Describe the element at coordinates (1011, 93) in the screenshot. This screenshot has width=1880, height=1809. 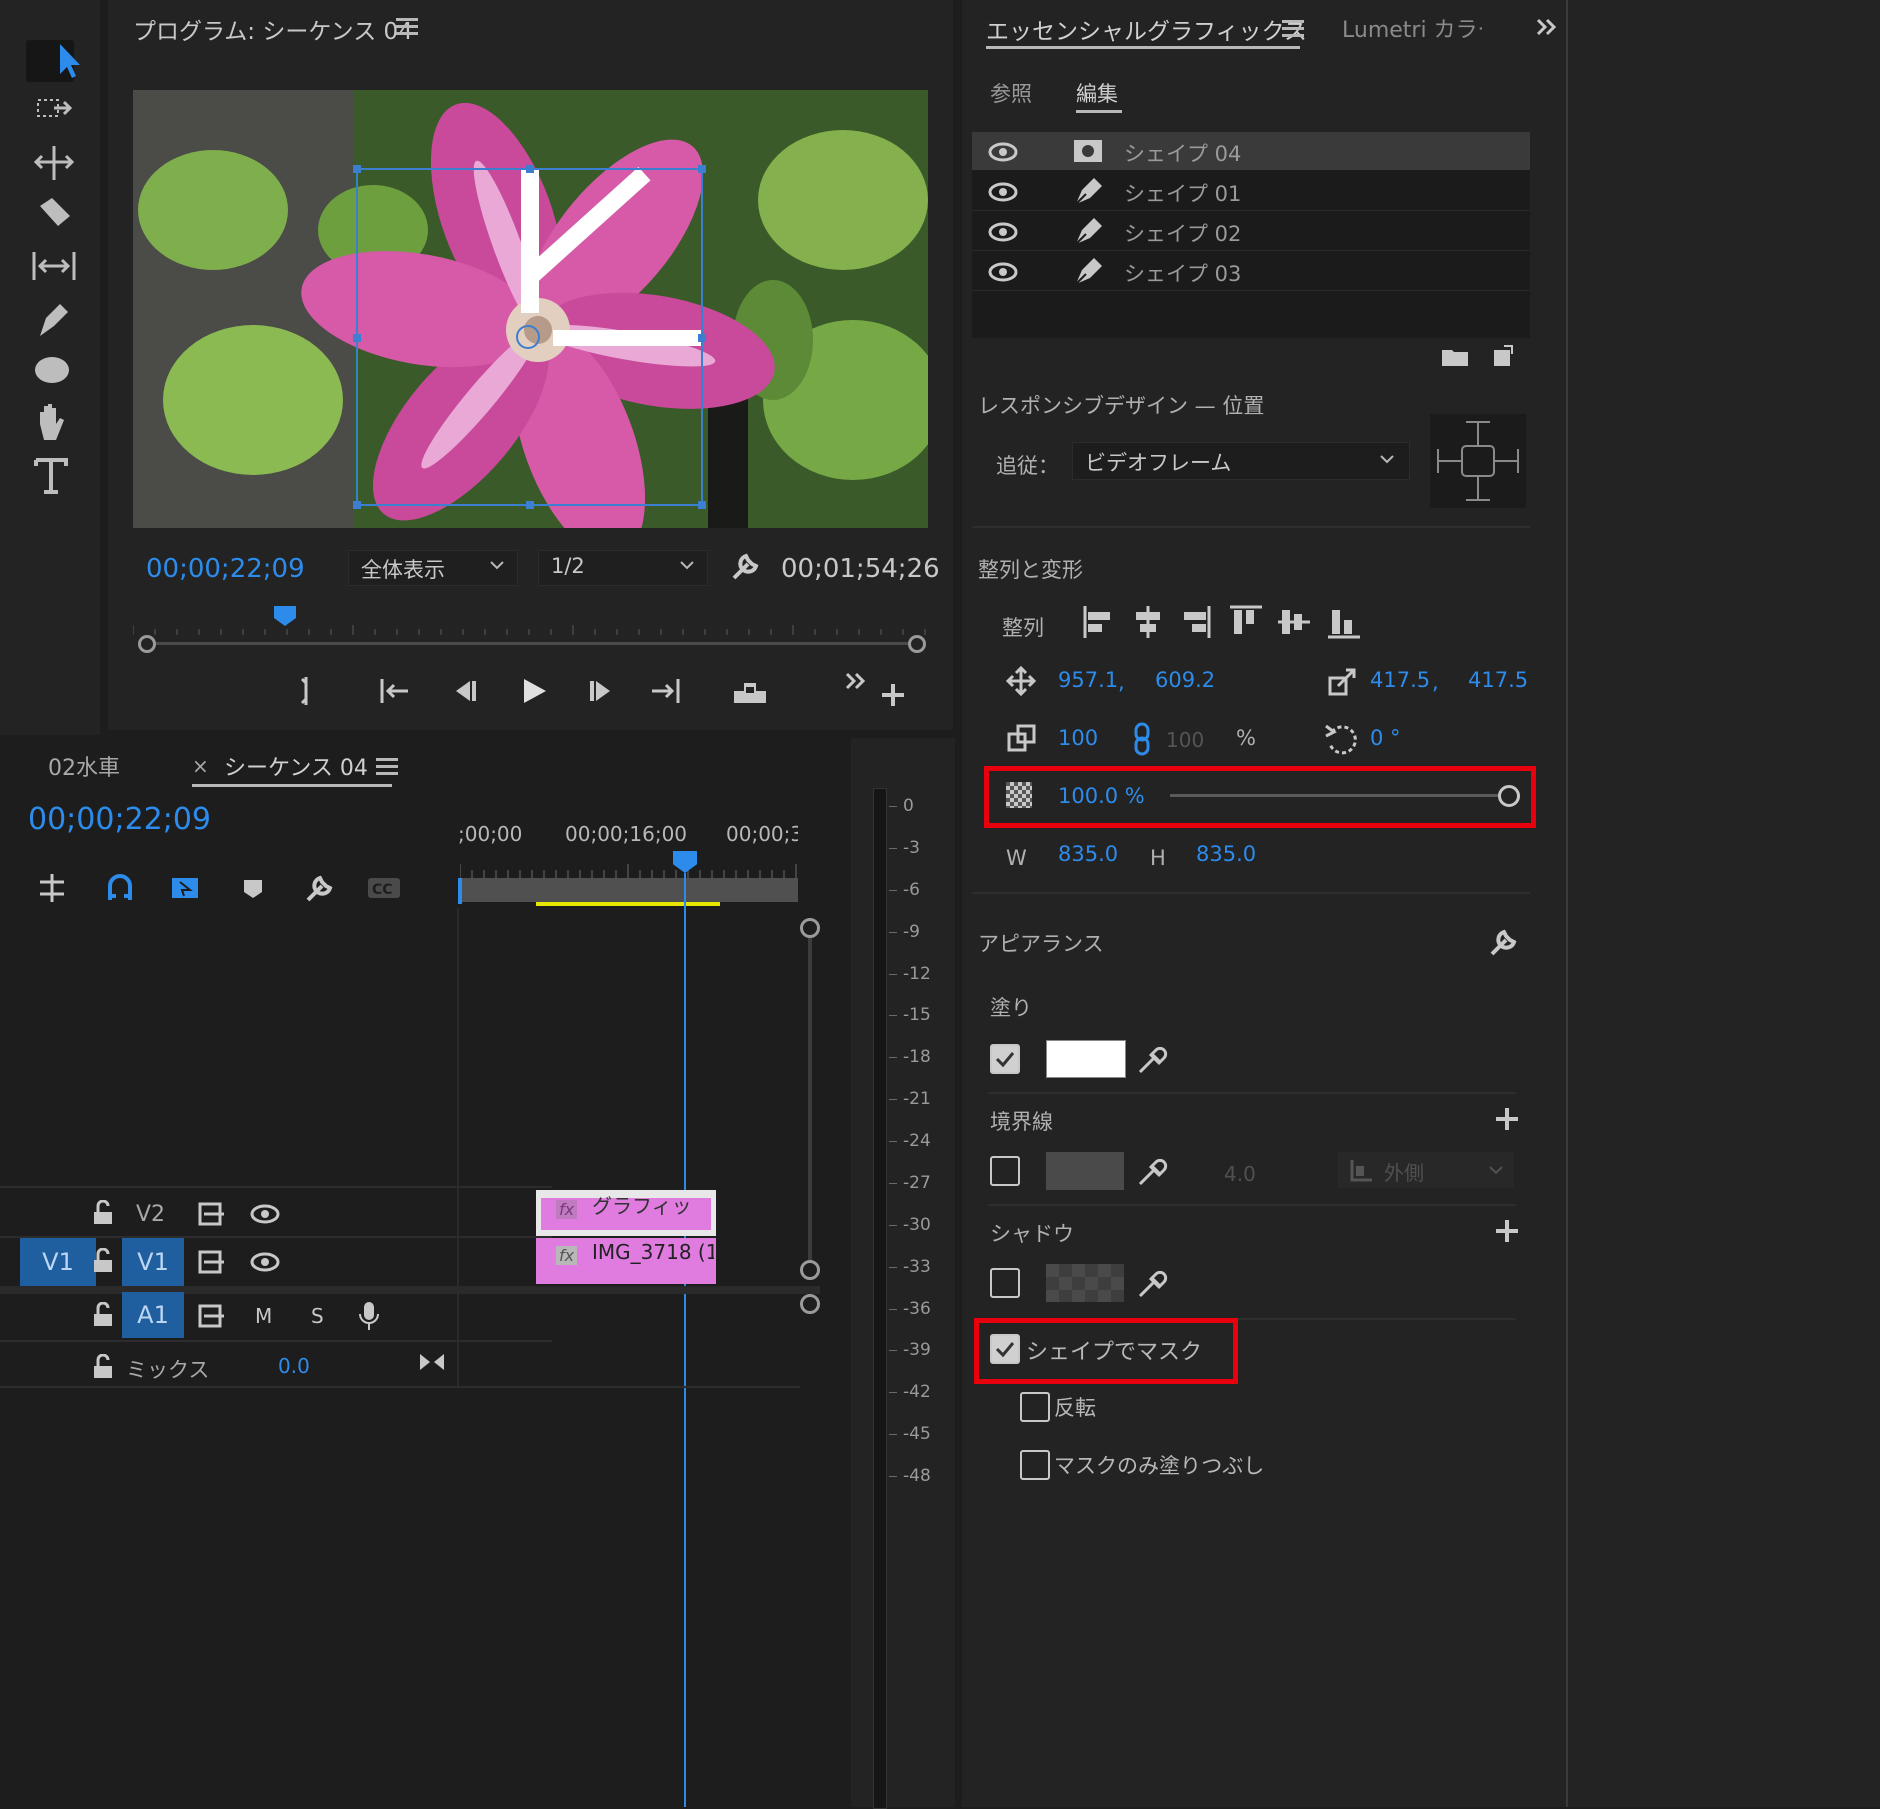
I see `subtab-browse: 参照` at that location.